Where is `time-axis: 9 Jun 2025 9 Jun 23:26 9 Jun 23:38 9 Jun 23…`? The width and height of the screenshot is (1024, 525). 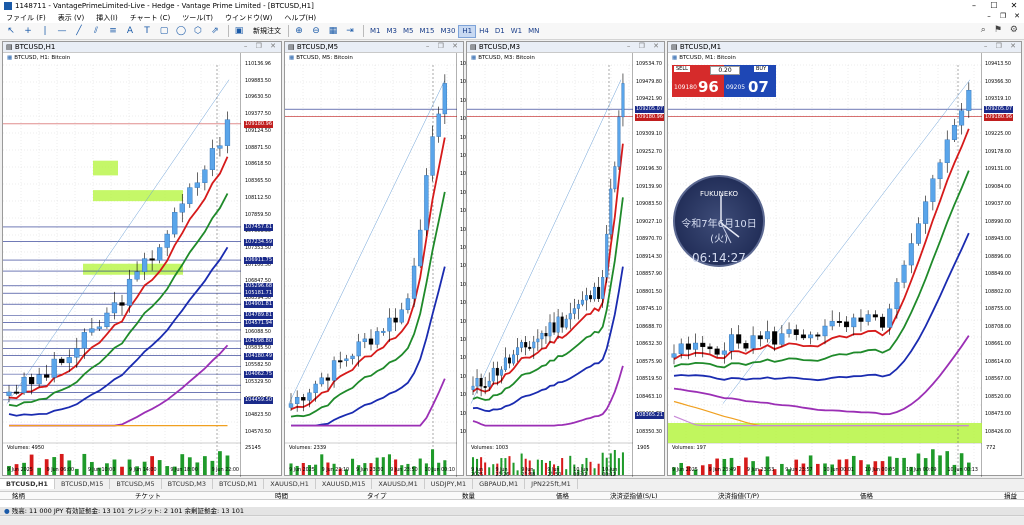
time-axis: 9 Jun 2025 9 Jun 23:26 9 Jun 23:38 9 Jun 23… is located at coordinates (551, 473).